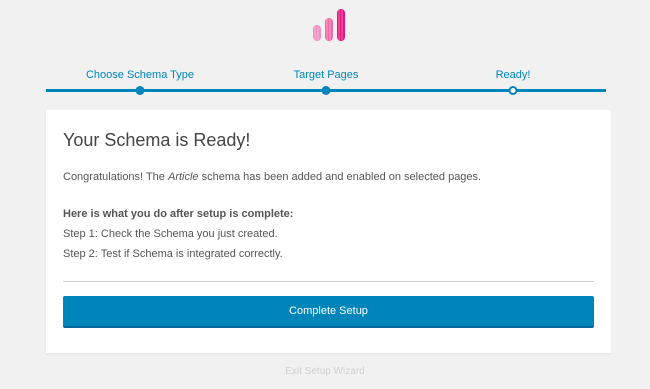  What do you see at coordinates (326, 90) in the screenshot?
I see `step-dot-target-pages` at bounding box center [326, 90].